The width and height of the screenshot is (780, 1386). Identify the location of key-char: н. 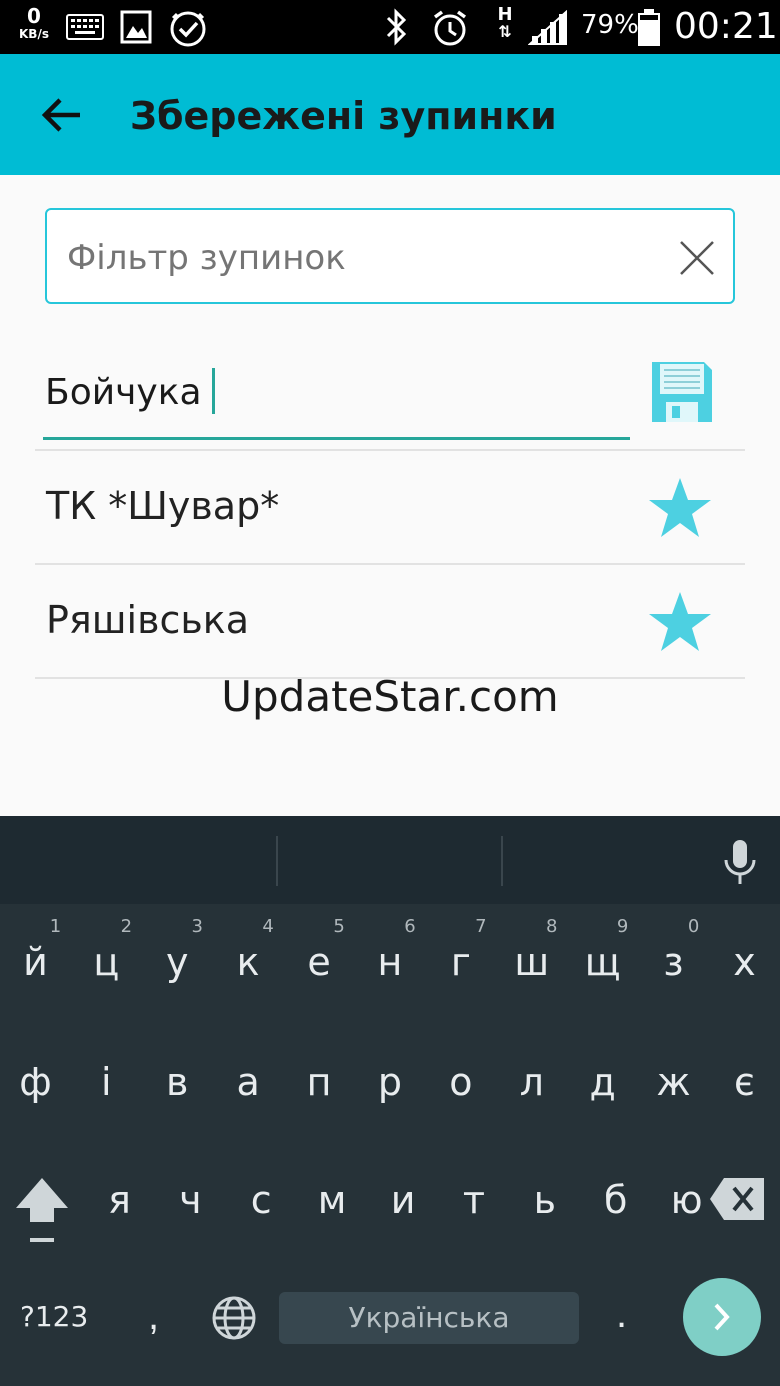
(390, 962).